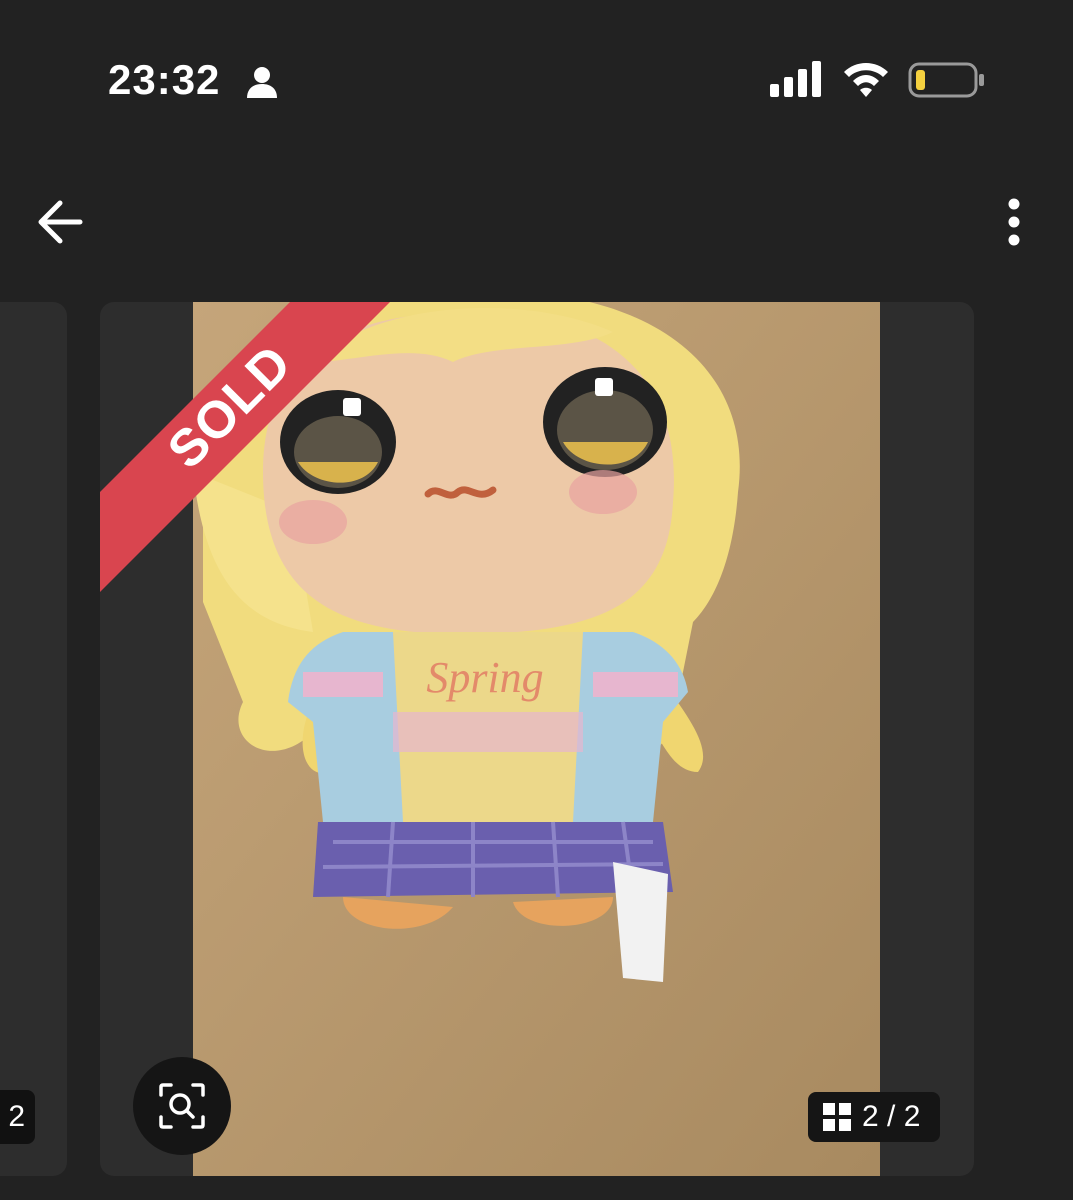 This screenshot has width=1073, height=1200. I want to click on shirt-text: Spring, so click(484, 677).